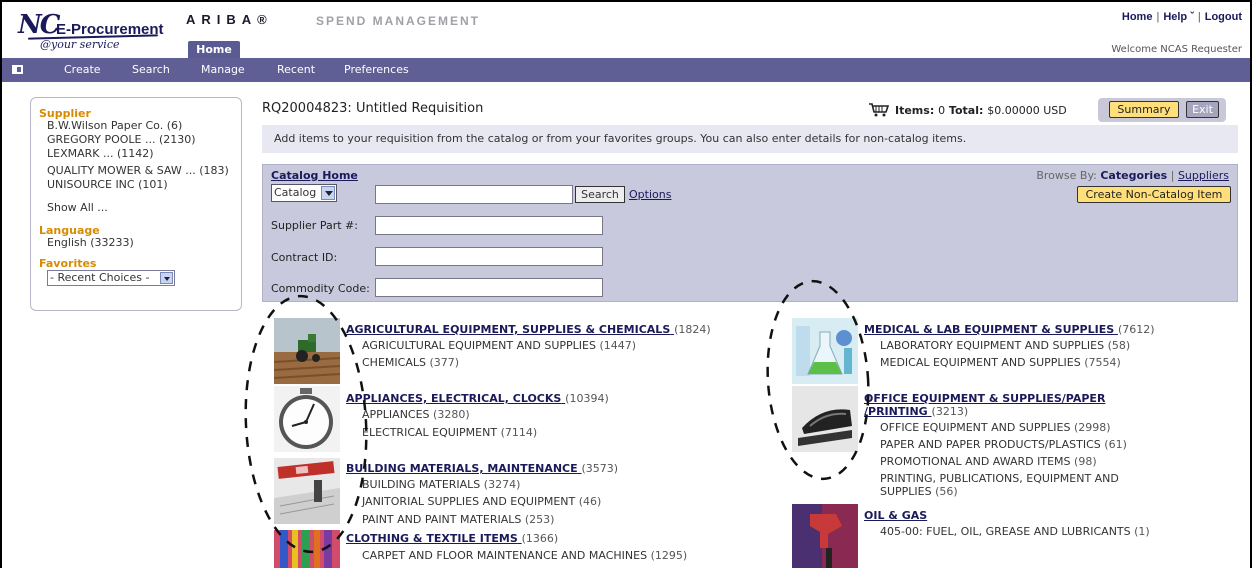 The height and width of the screenshot is (568, 1252). Describe the element at coordinates (1142, 531) in the screenshot. I see `subcategory-count: (1)` at that location.